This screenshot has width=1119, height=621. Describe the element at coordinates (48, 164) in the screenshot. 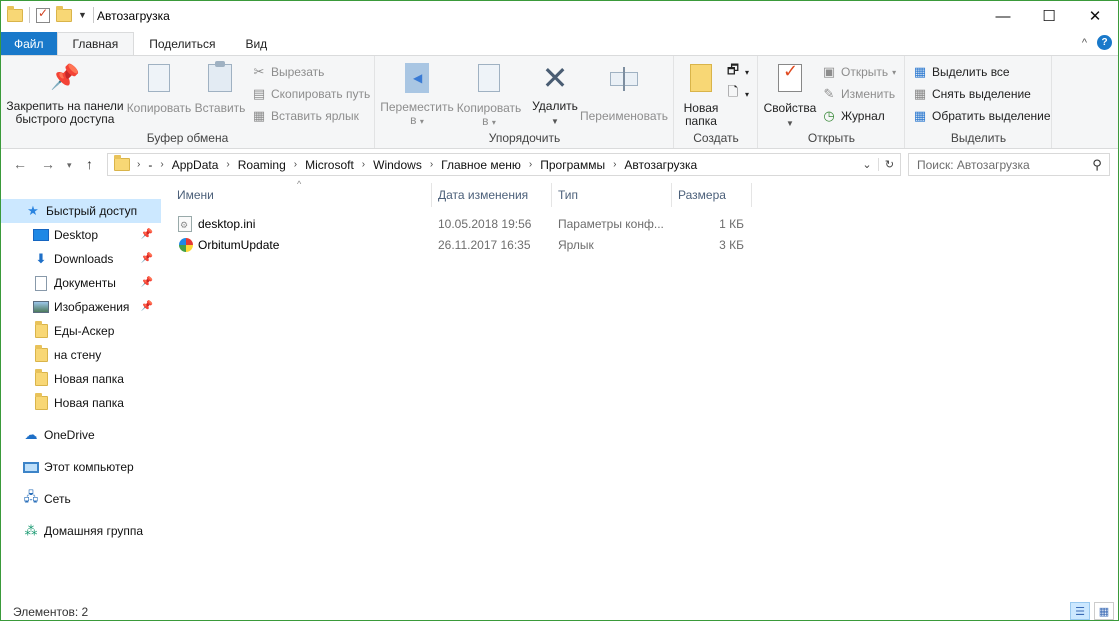

I see `forward-arrow-icon: →` at that location.